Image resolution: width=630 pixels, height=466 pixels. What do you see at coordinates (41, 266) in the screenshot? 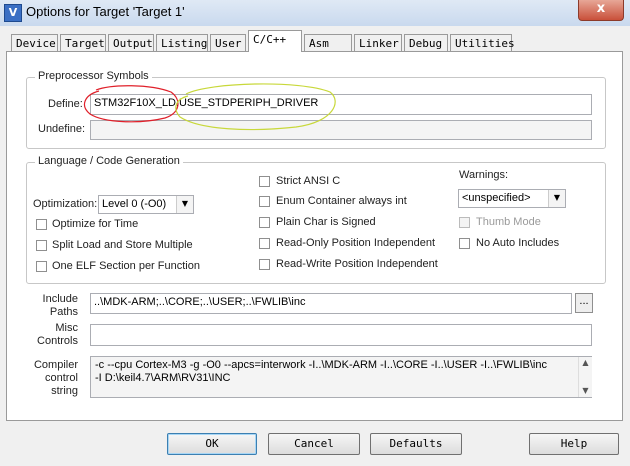
I see `one-elf-section-checkbox` at bounding box center [41, 266].